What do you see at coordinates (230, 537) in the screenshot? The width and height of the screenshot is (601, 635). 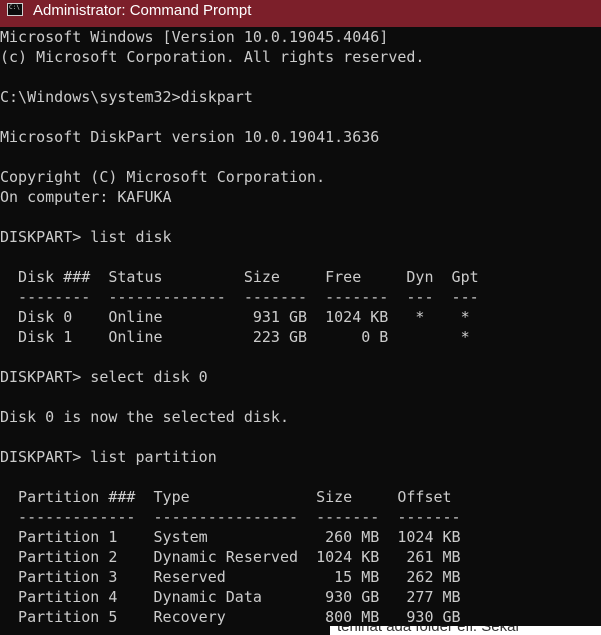 I see `console-line: Partition 1 System 260 MB 1024 KB` at bounding box center [230, 537].